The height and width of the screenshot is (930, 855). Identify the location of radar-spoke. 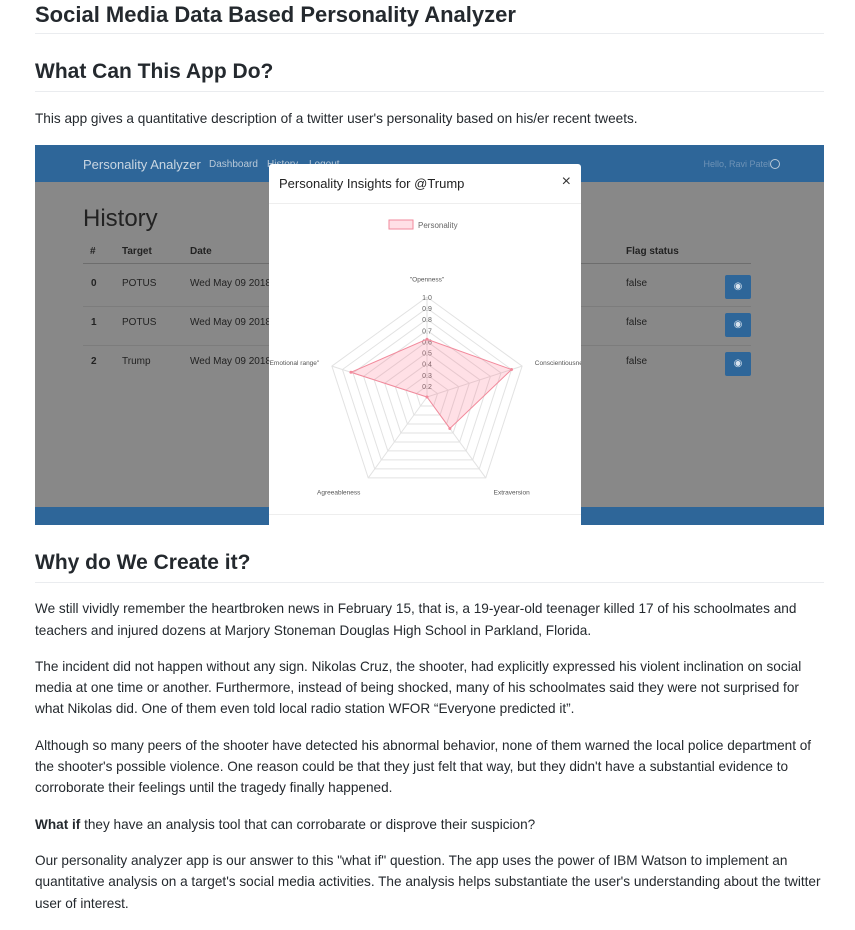
(397, 438).